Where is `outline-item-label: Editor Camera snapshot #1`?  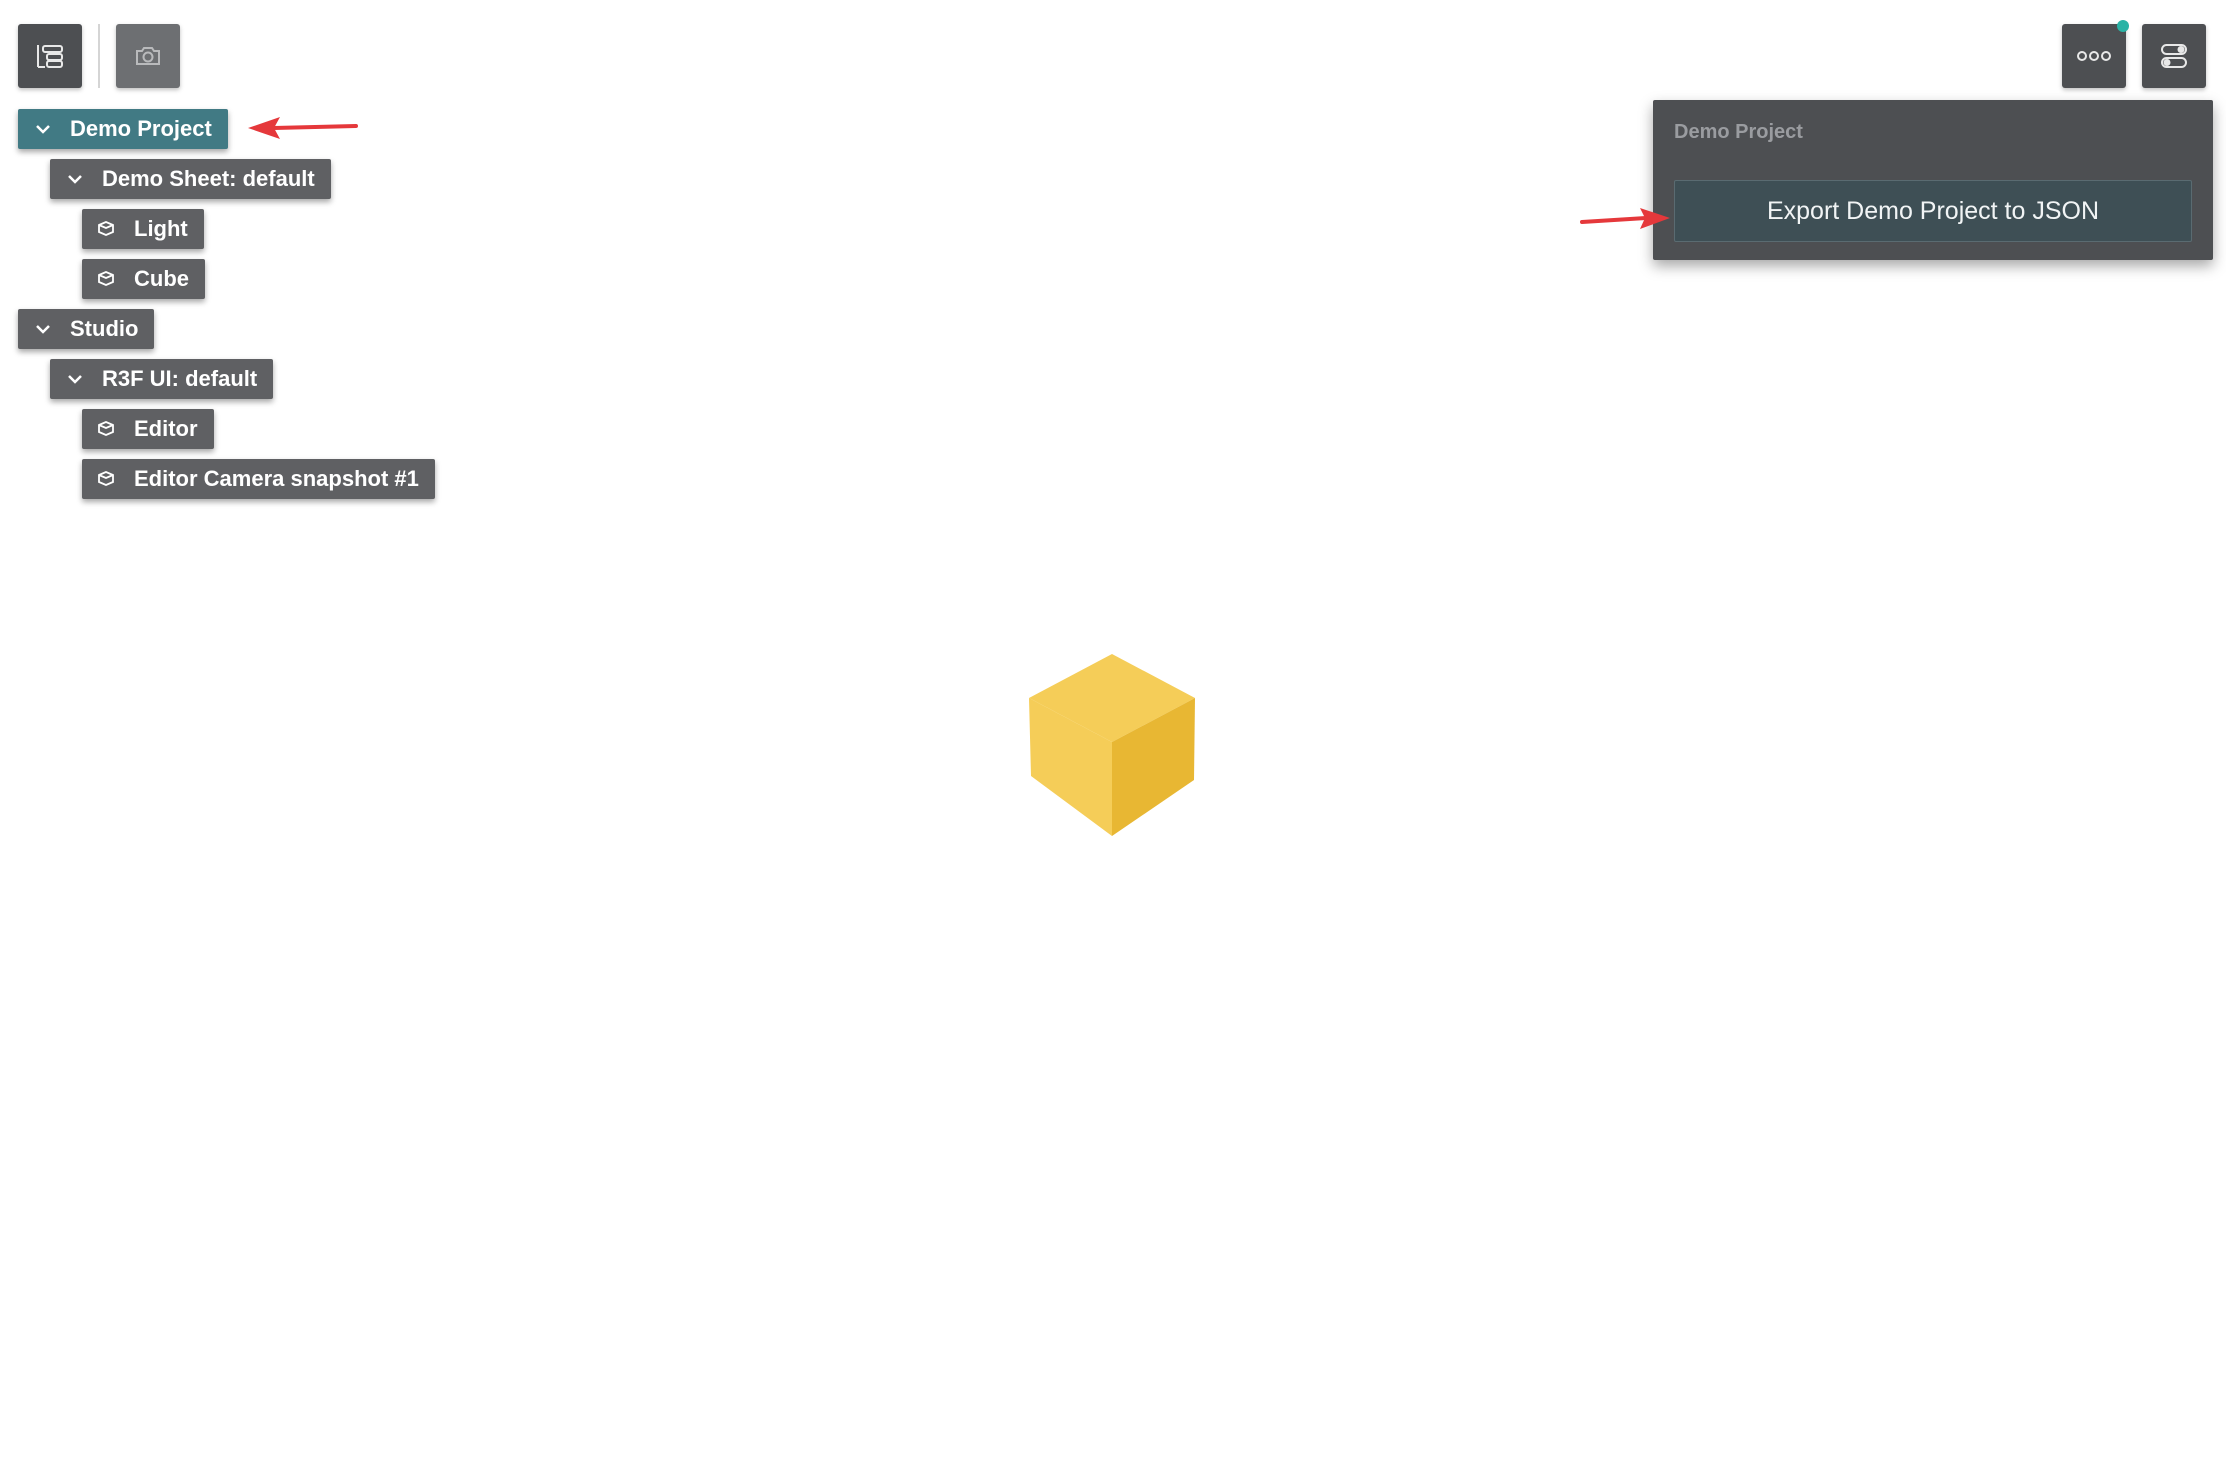
outline-item-label: Editor Camera snapshot #1 is located at coordinates (276, 478).